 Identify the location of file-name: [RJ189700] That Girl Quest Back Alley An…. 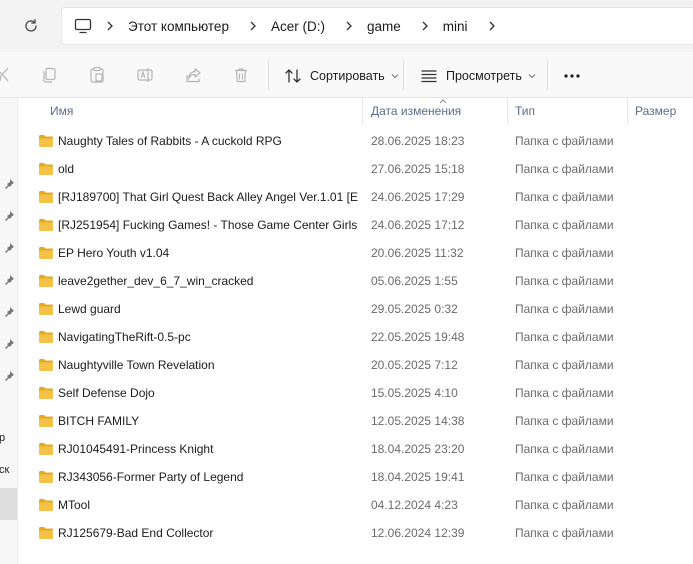
(208, 197).